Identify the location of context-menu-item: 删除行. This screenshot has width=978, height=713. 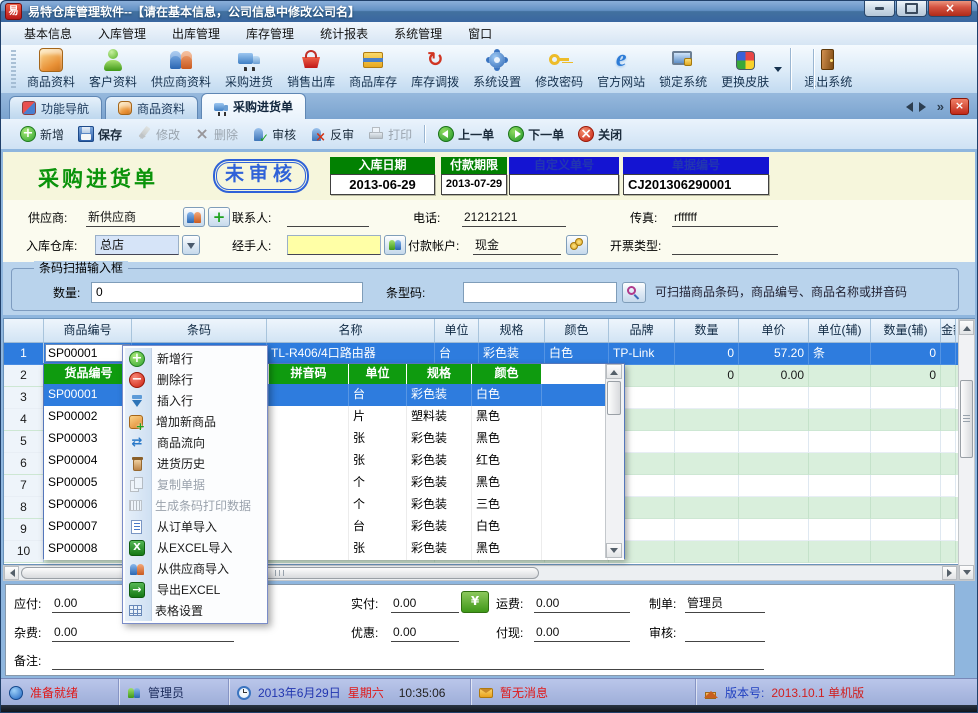
(195, 379).